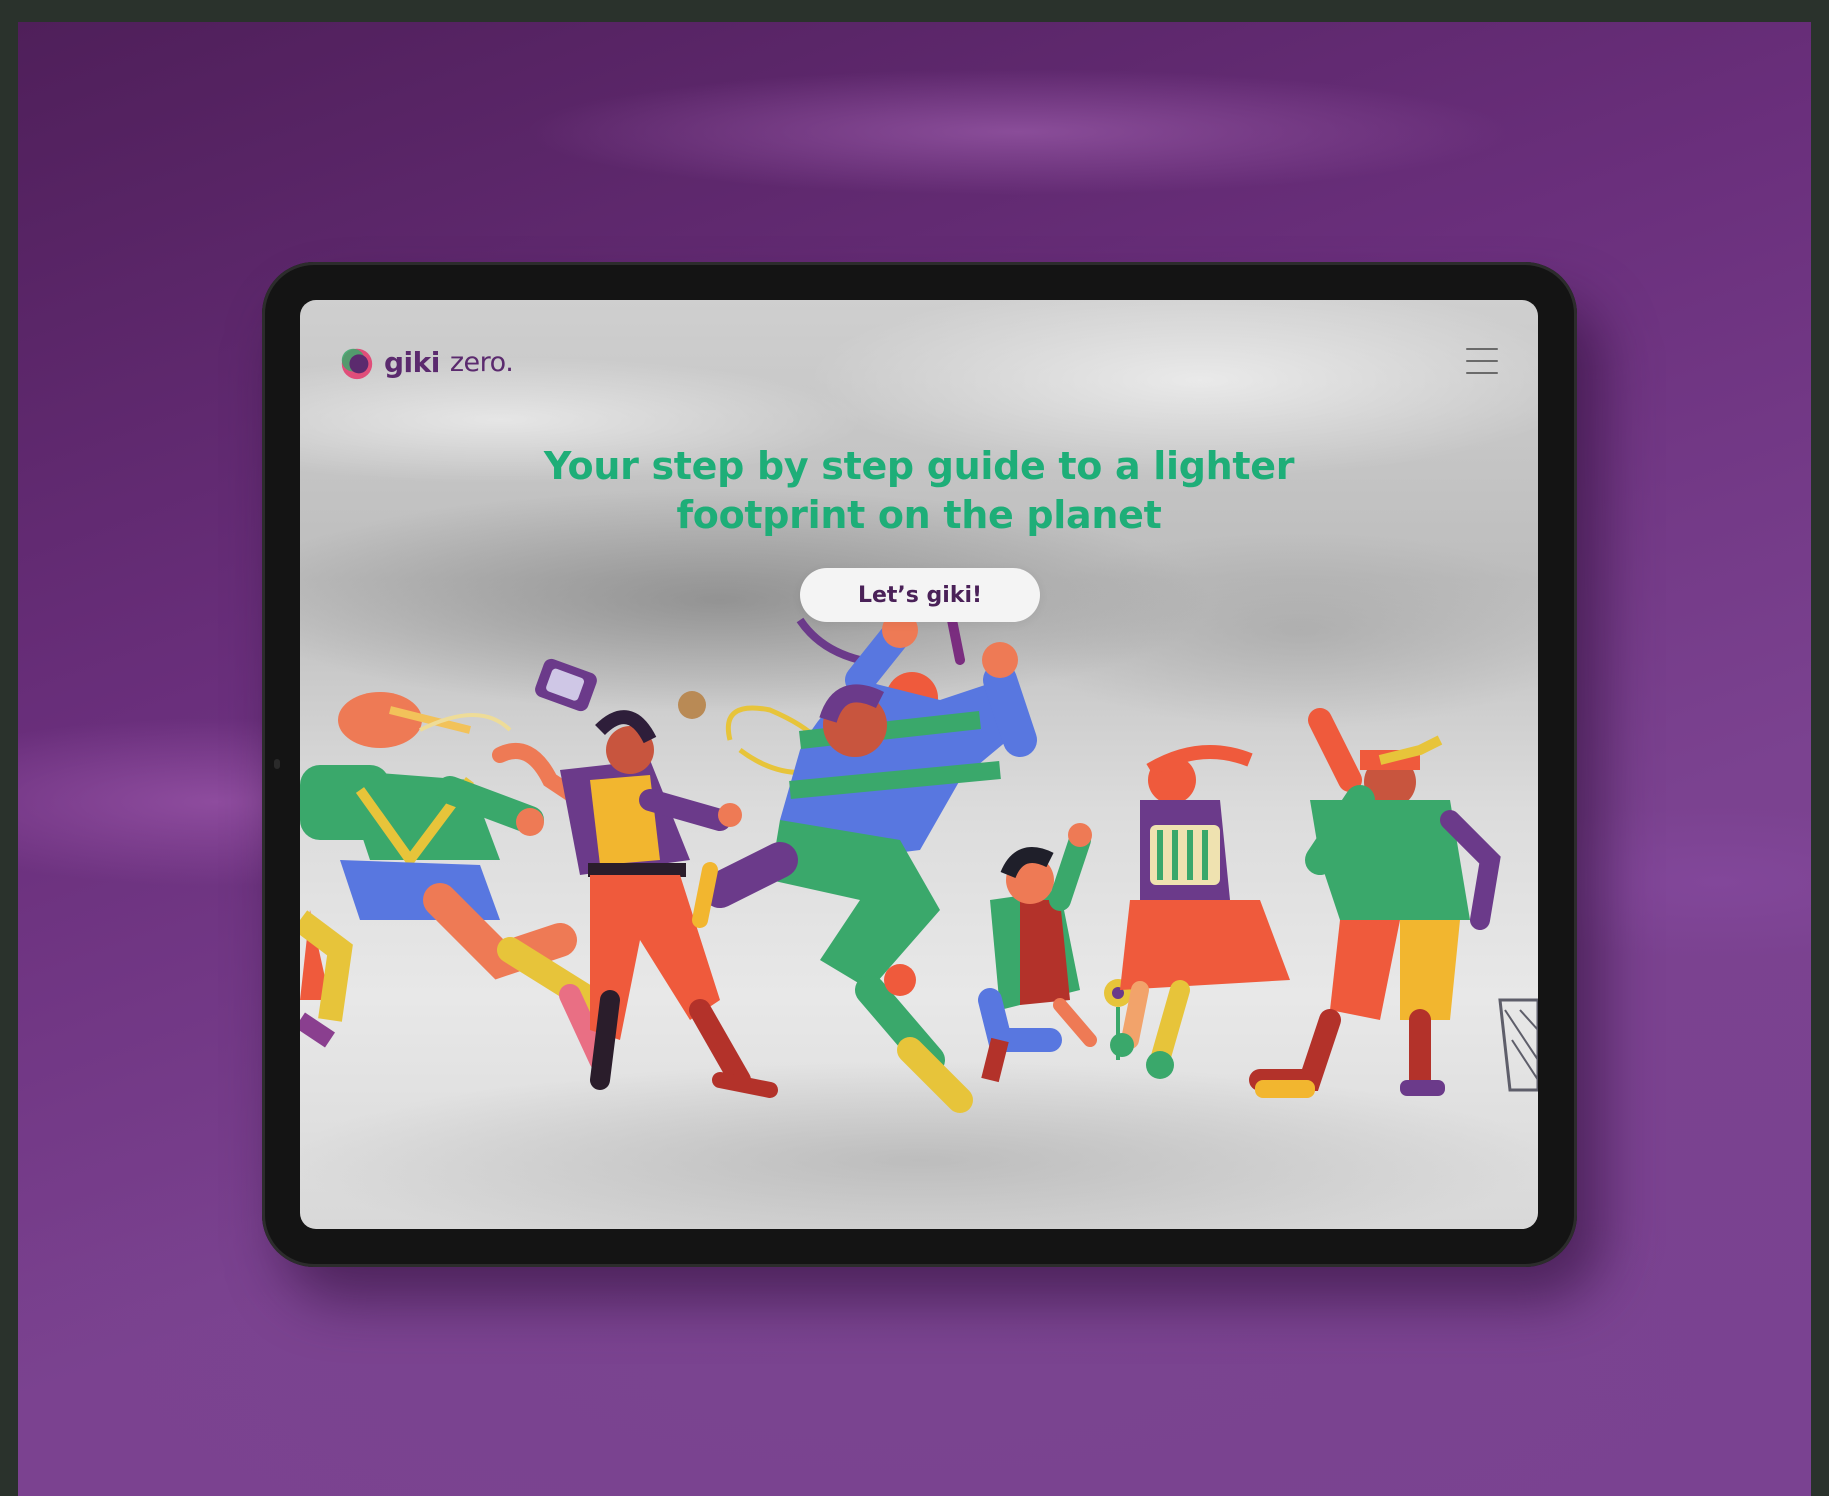  What do you see at coordinates (864, 859) in the screenshot?
I see `jumper-figure` at bounding box center [864, 859].